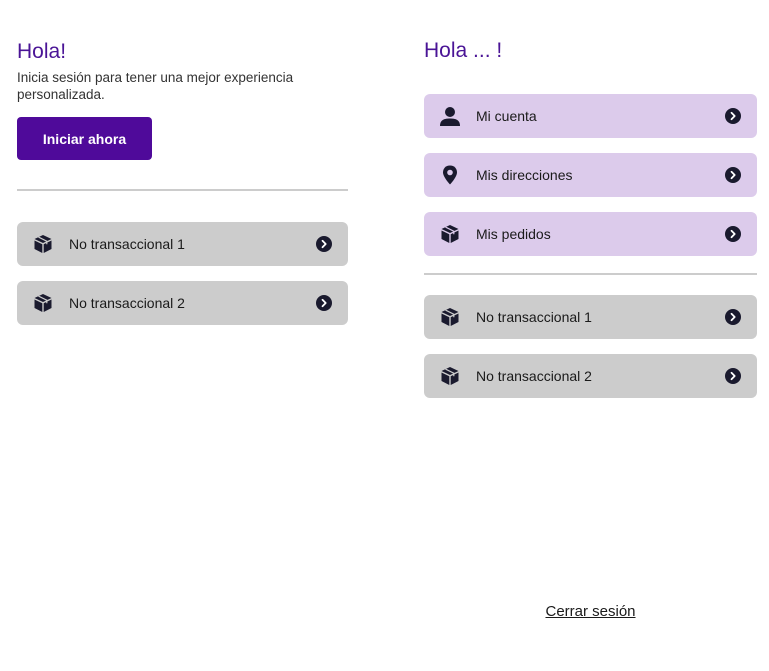  I want to click on account-item-mis-pedidos: Mis pedidos, so click(590, 234).